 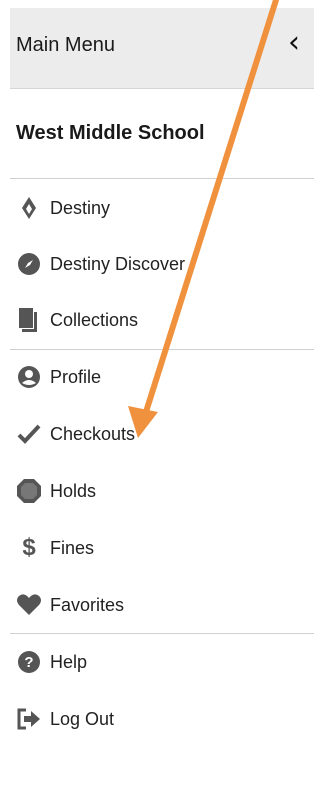 What do you see at coordinates (29, 434) in the screenshot?
I see `checkmark-icon` at bounding box center [29, 434].